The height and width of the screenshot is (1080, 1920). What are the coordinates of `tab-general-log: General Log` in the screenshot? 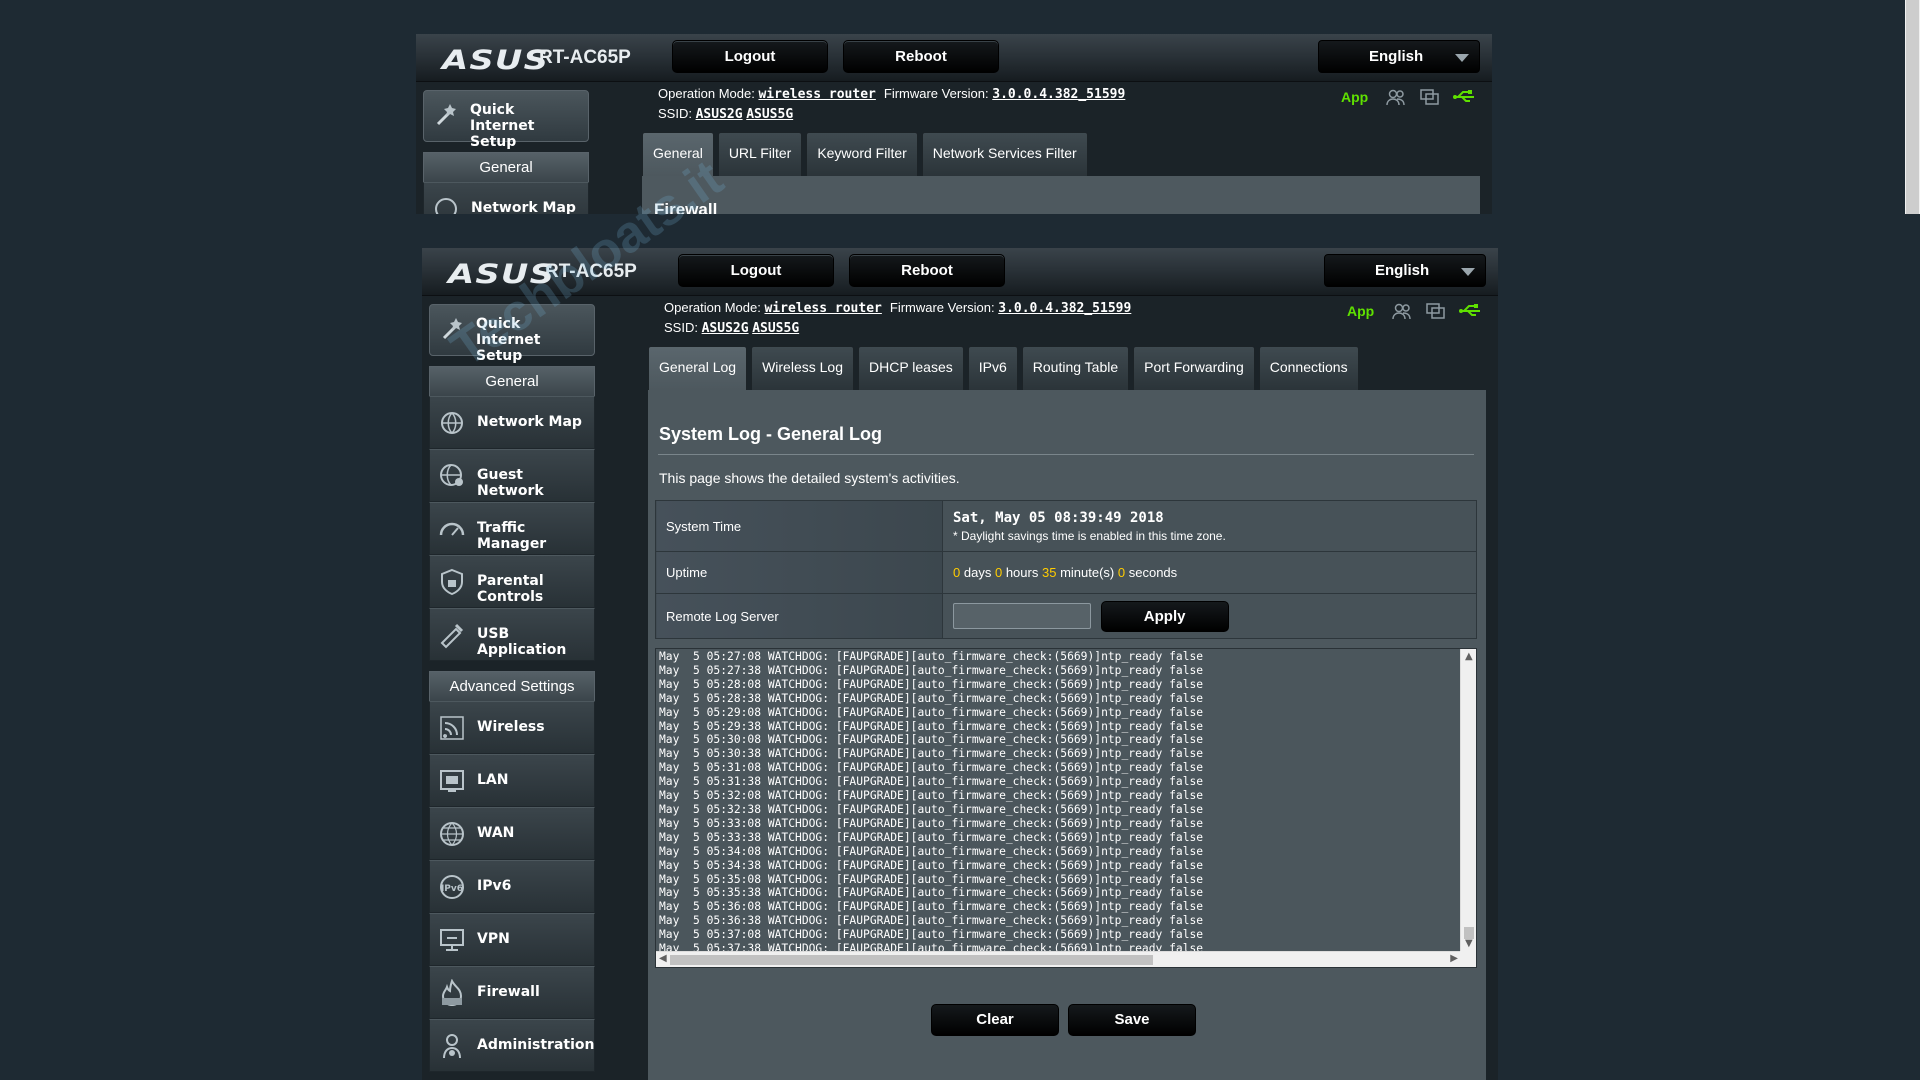 It's located at (698, 368).